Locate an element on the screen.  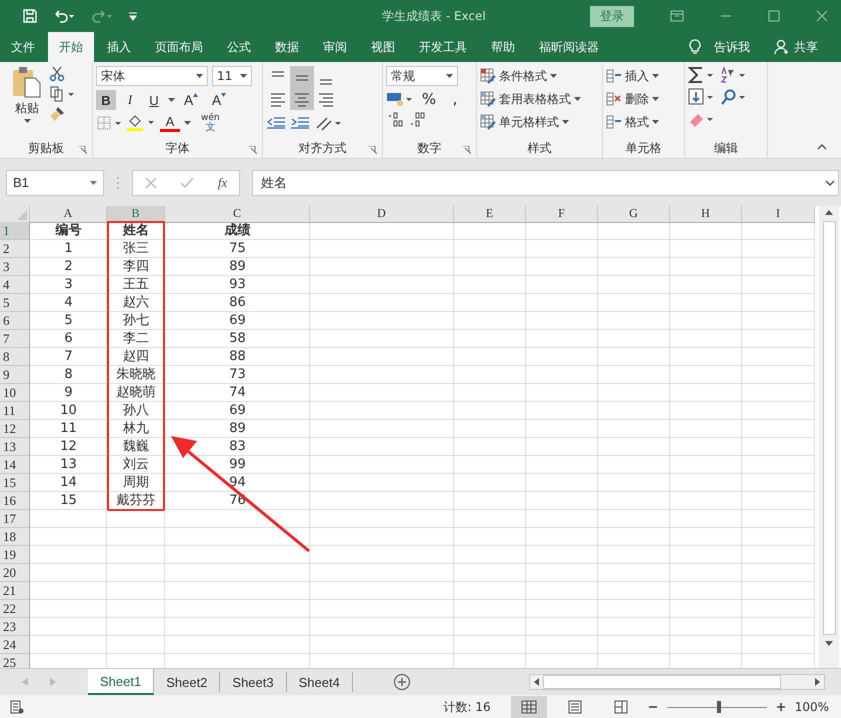
ribbon-tab: 福昕阅读器 is located at coordinates (569, 47).